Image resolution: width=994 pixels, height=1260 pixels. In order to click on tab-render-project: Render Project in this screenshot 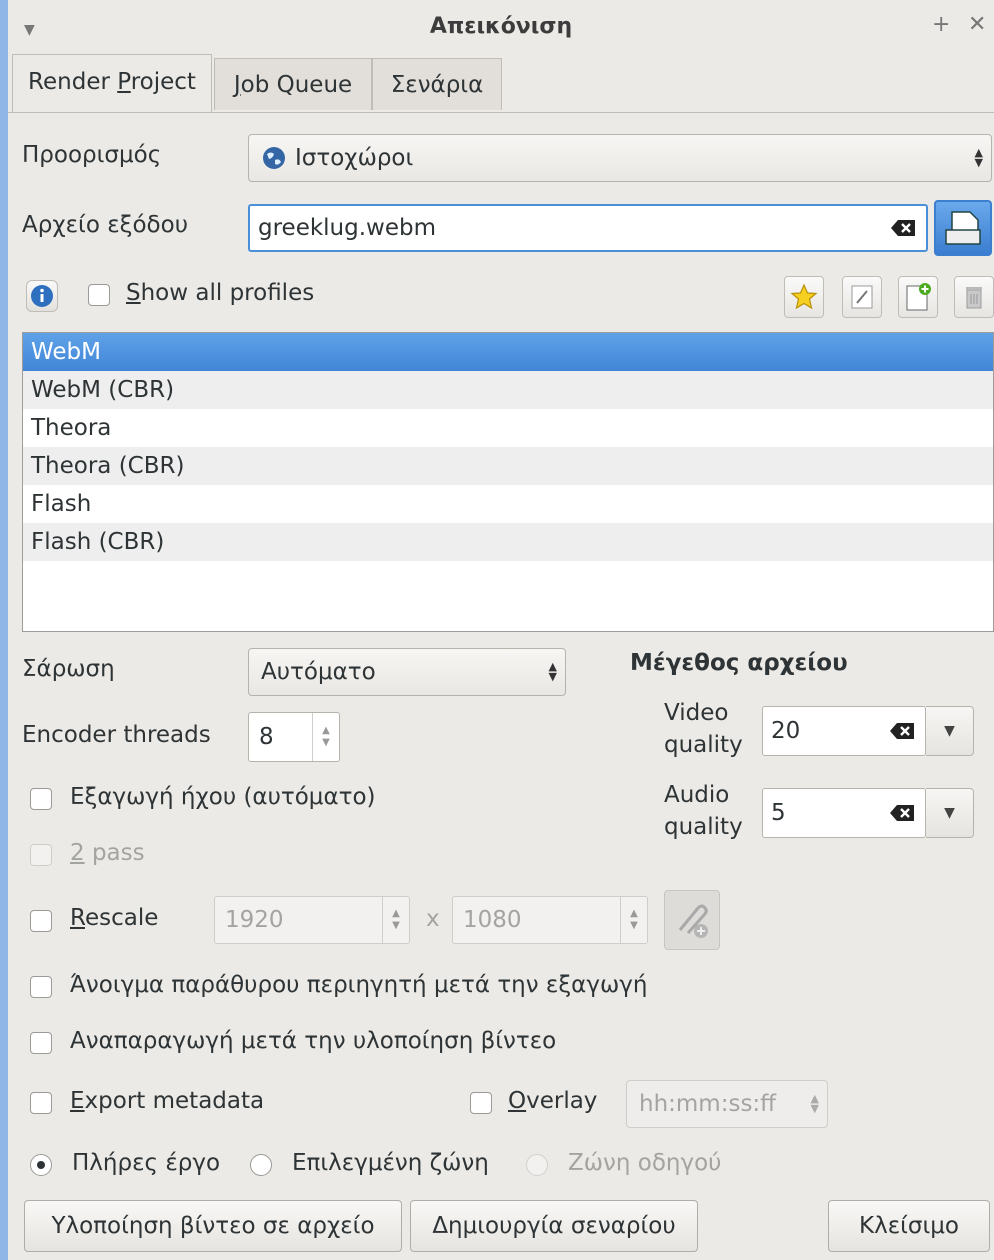, I will do `click(112, 83)`.